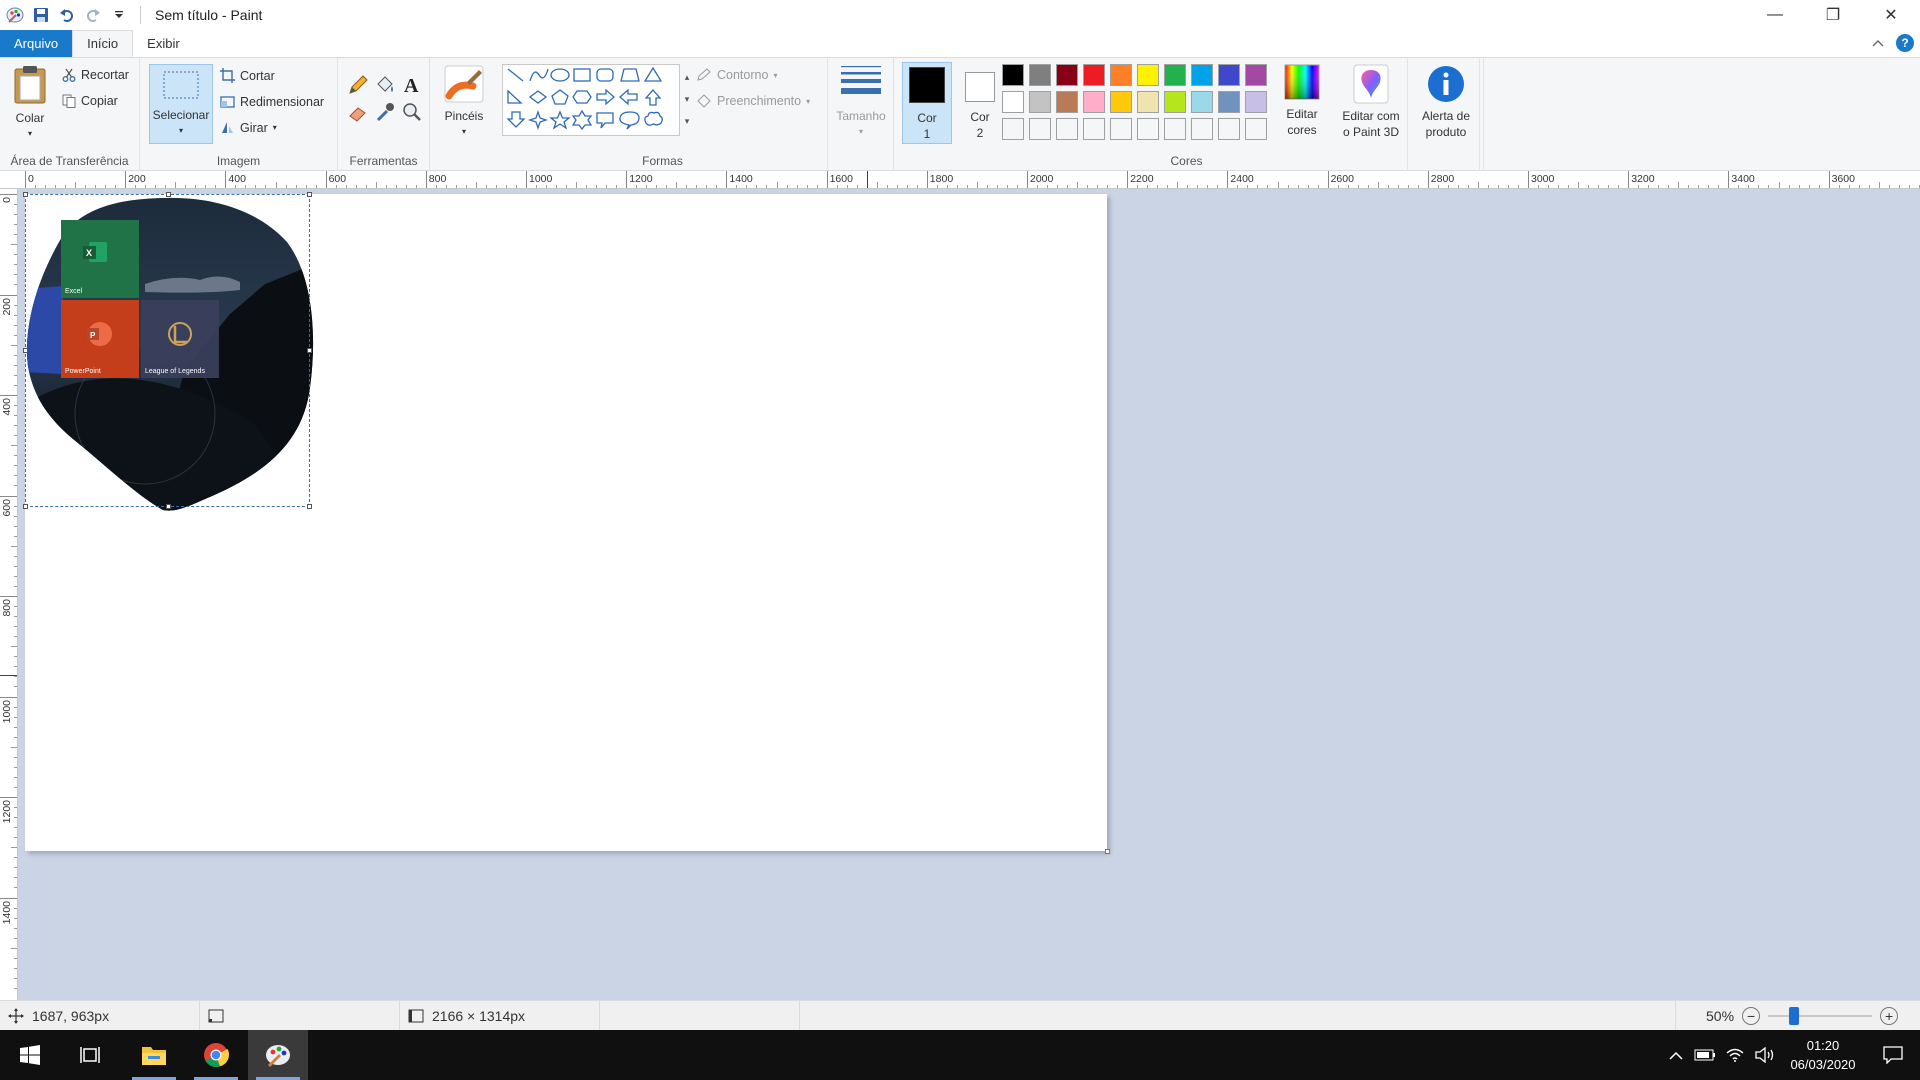  What do you see at coordinates (358, 112) in the screenshot?
I see `eraser-icon` at bounding box center [358, 112].